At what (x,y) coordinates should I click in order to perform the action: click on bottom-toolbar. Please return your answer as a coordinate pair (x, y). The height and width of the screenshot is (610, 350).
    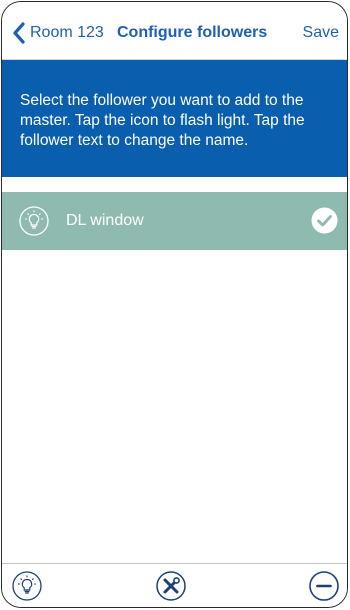
    Looking at the image, I should click on (174, 585).